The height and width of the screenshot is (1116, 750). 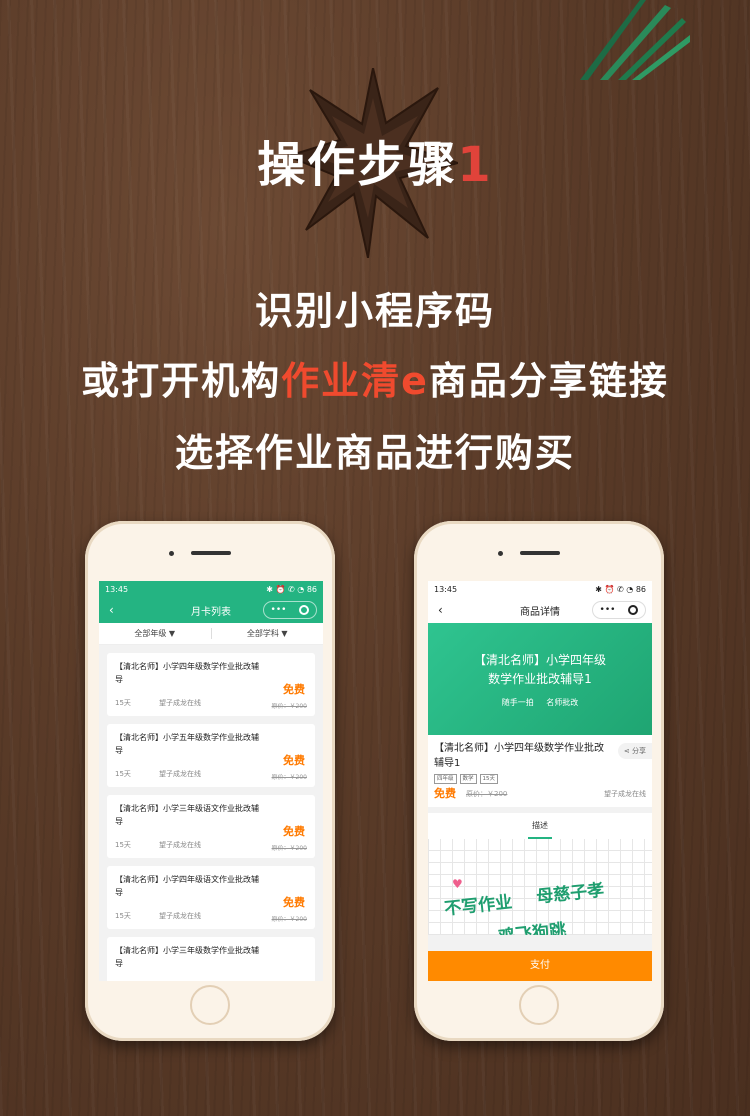 What do you see at coordinates (539, 660) in the screenshot?
I see `banner-title-line-1: 【清北名师】小学四年级` at bounding box center [539, 660].